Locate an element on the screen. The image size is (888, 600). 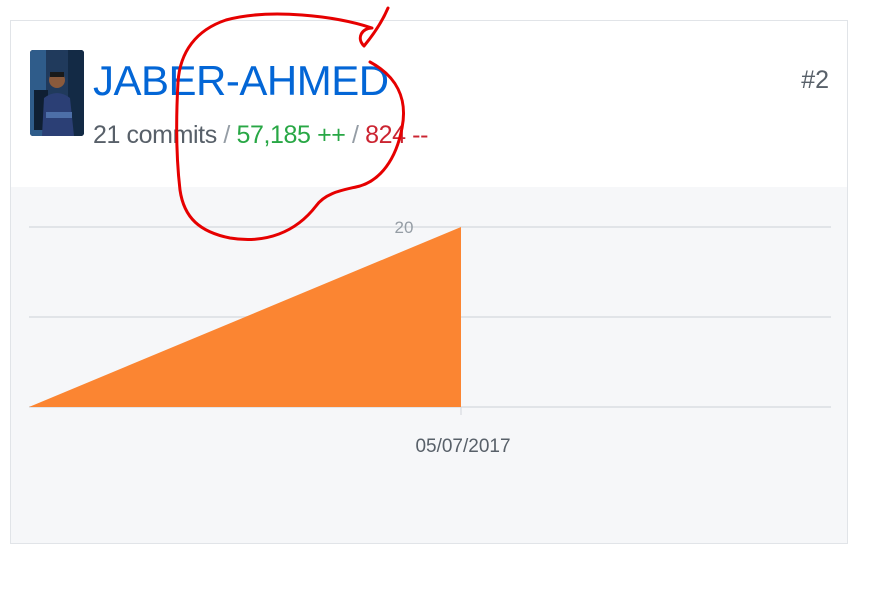
avatar-image is located at coordinates (57, 93).